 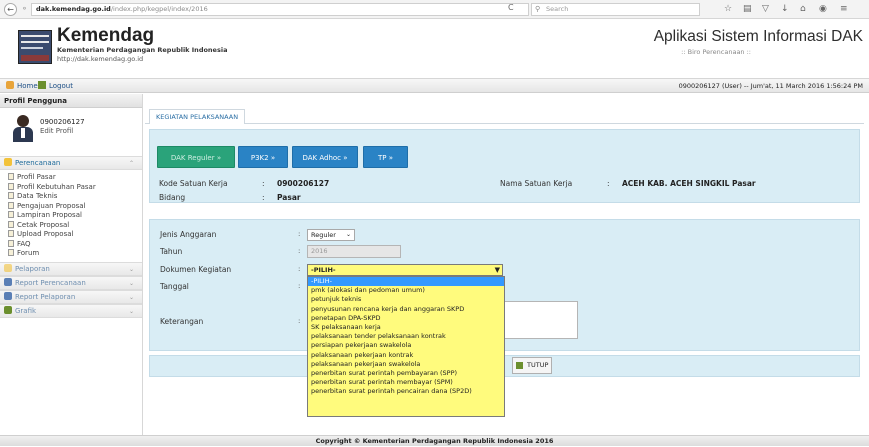 I want to click on sidebar-item-profil-pasar: Profil Pasar, so click(x=75, y=178).